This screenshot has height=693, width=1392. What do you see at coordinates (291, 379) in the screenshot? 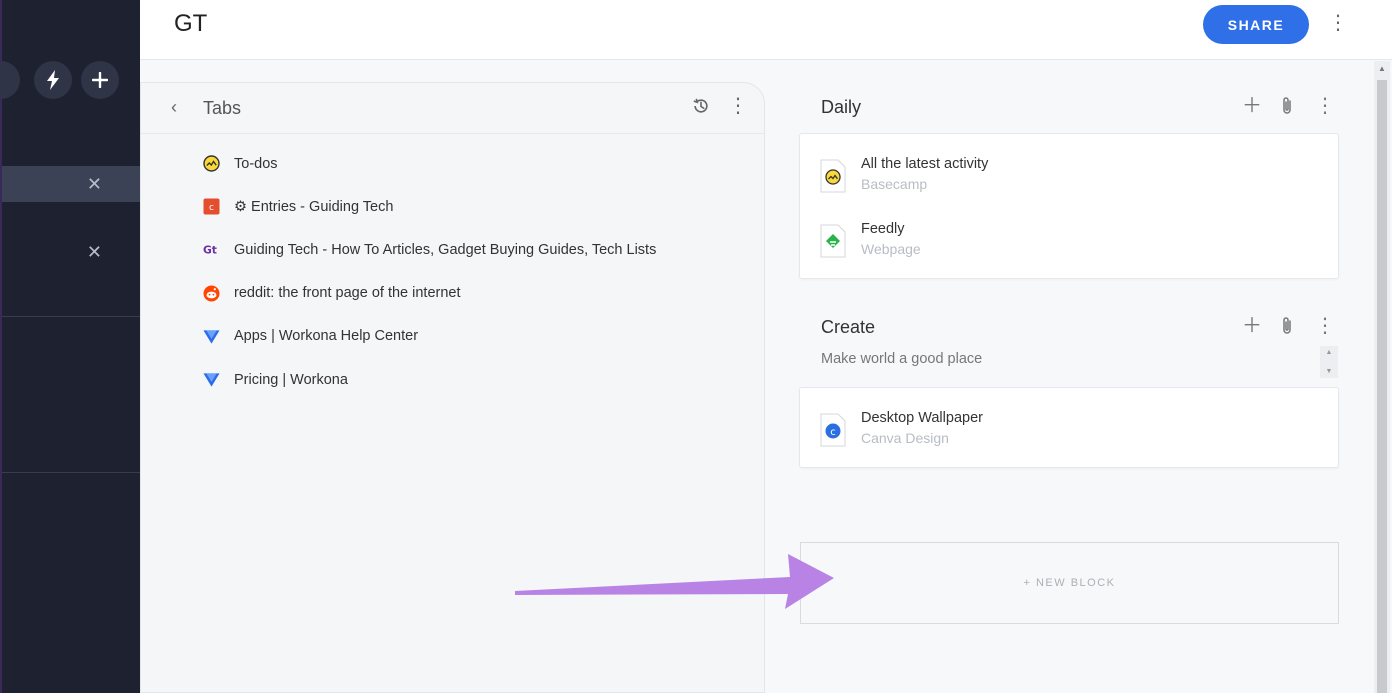
I see `tab-label: Pricing | Workona` at bounding box center [291, 379].